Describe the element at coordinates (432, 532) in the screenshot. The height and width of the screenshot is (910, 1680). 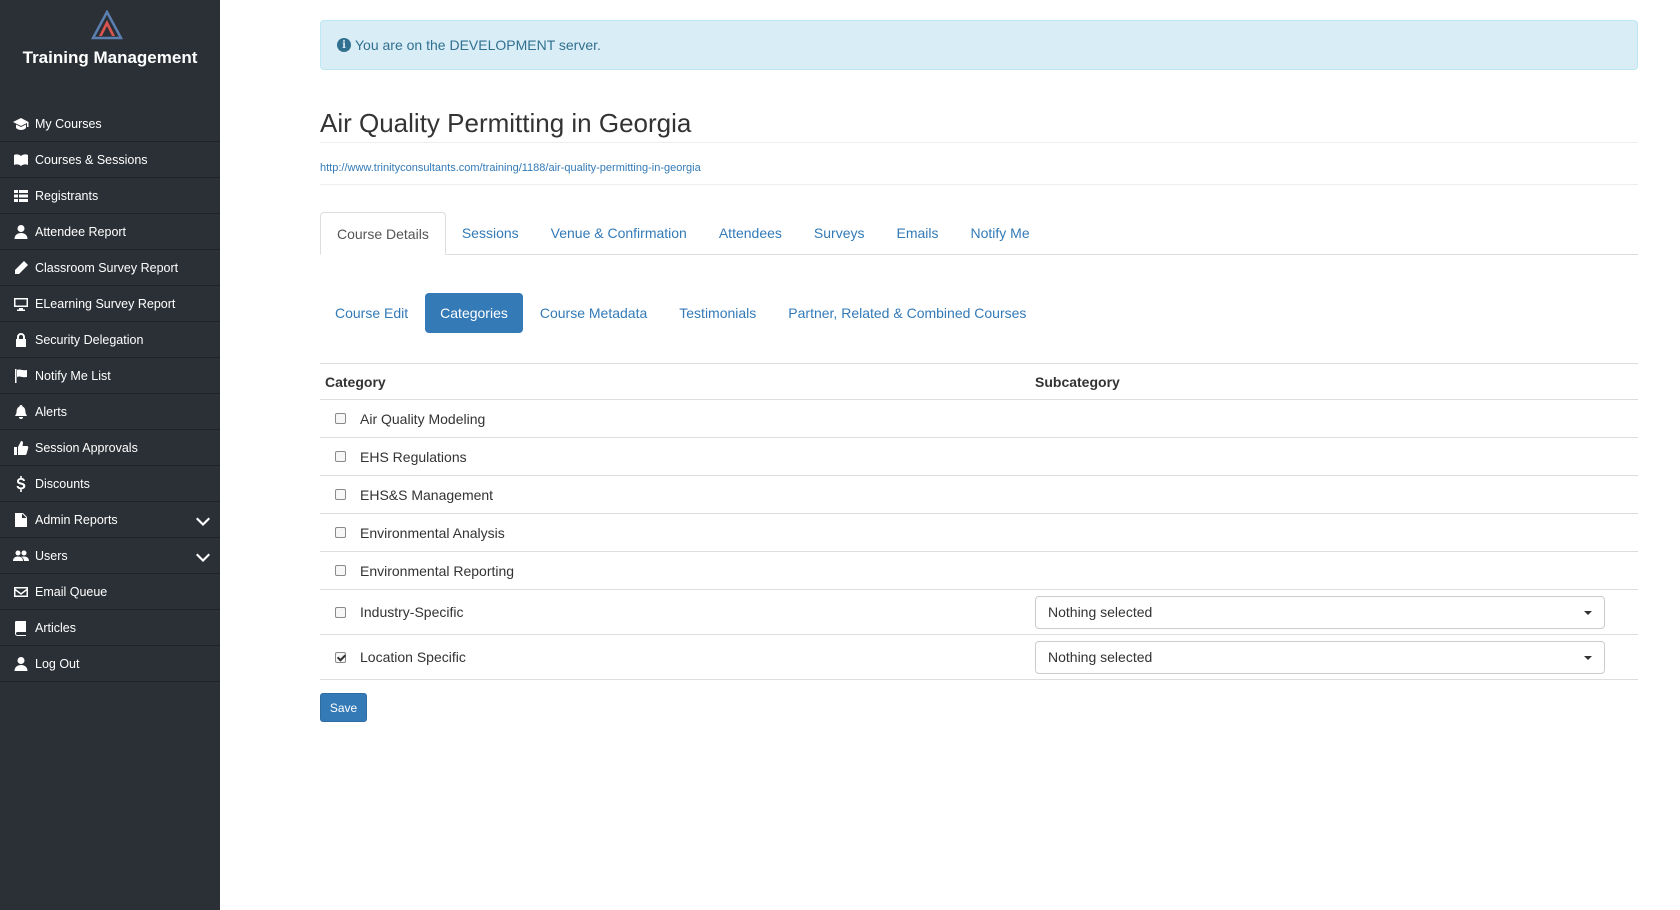
I see `category-label: Environmental Analysis` at that location.